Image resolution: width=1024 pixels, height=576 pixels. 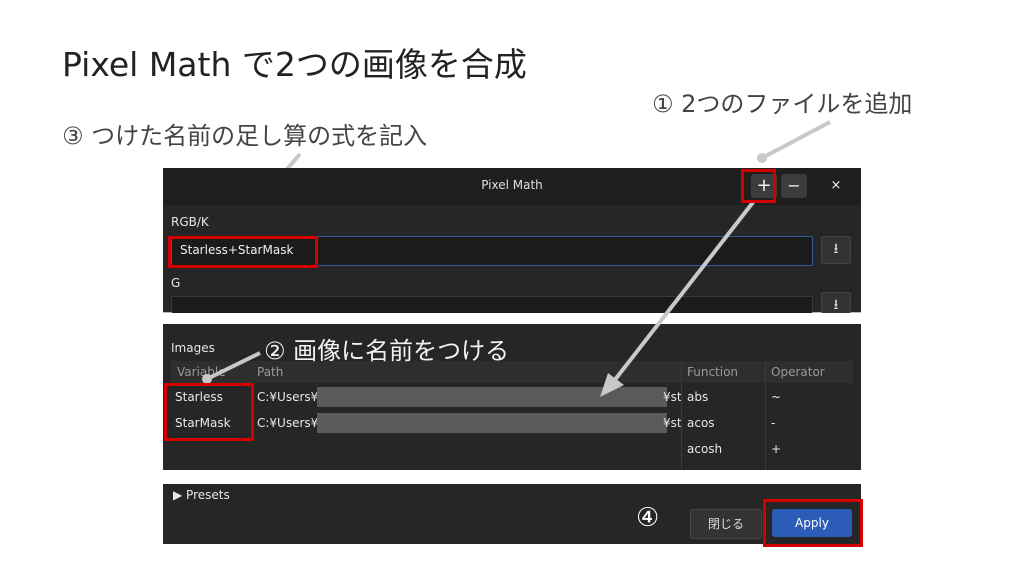 I want to click on rgbk-download-icon: ⭳, so click(x=836, y=250).